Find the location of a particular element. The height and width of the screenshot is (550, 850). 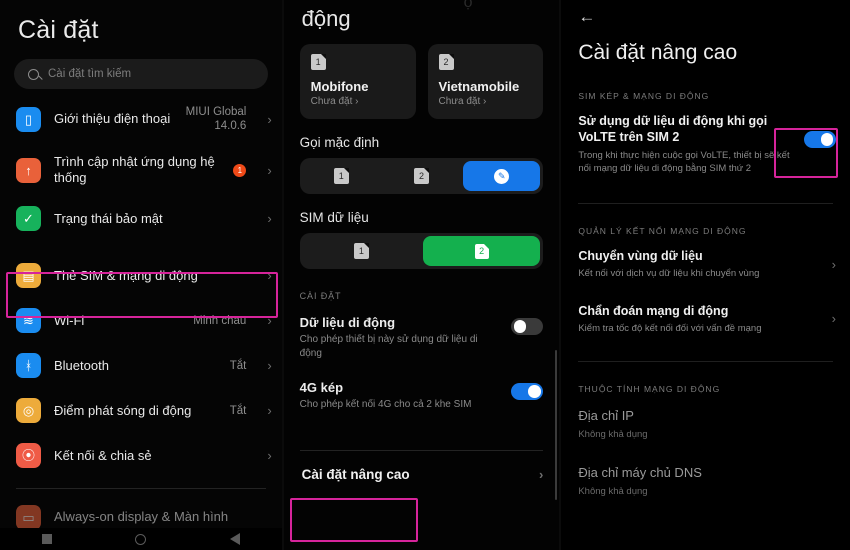

bluetooth-icon: ᚼ is located at coordinates (28, 366).